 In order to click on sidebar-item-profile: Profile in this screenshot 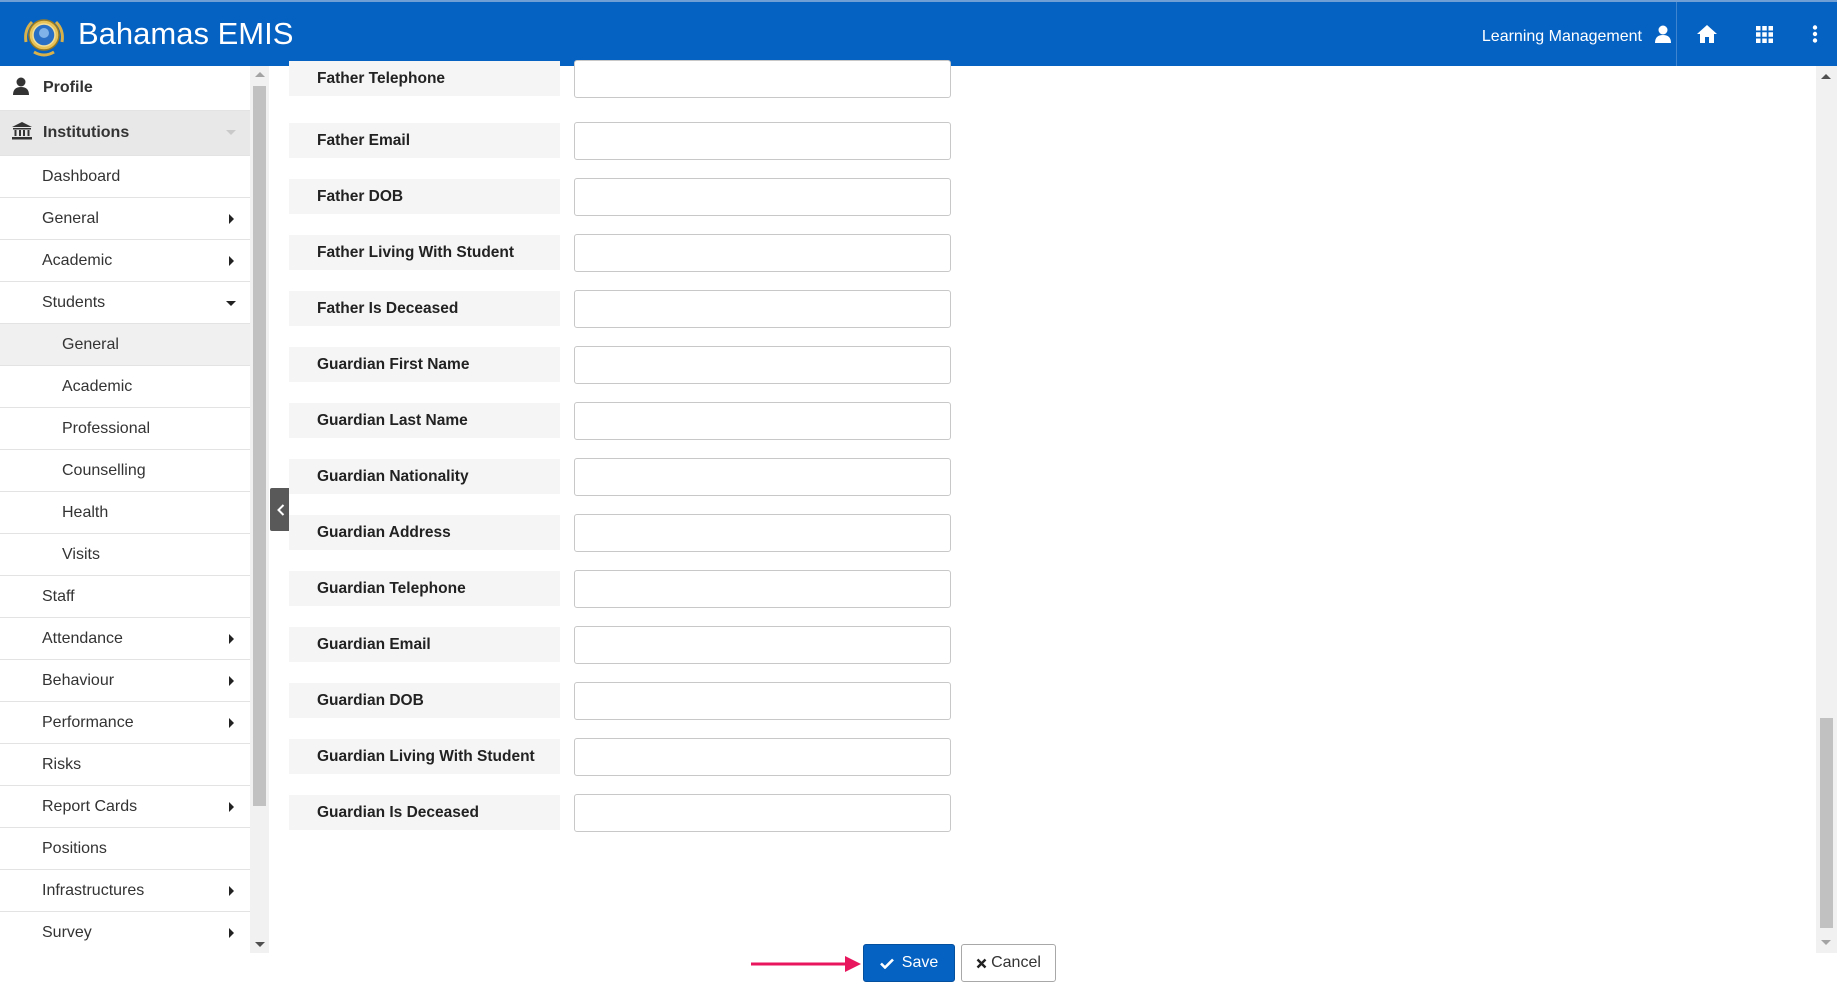, I will do `click(125, 88)`.